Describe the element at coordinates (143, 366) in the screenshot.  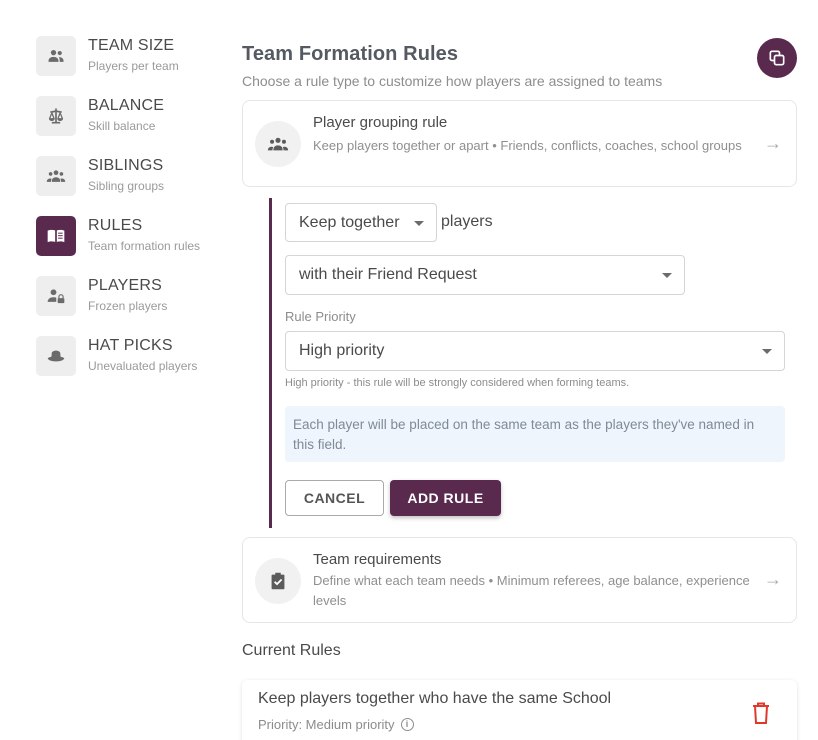
I see `sidebar-item-subtitle: Unevaluated players` at that location.